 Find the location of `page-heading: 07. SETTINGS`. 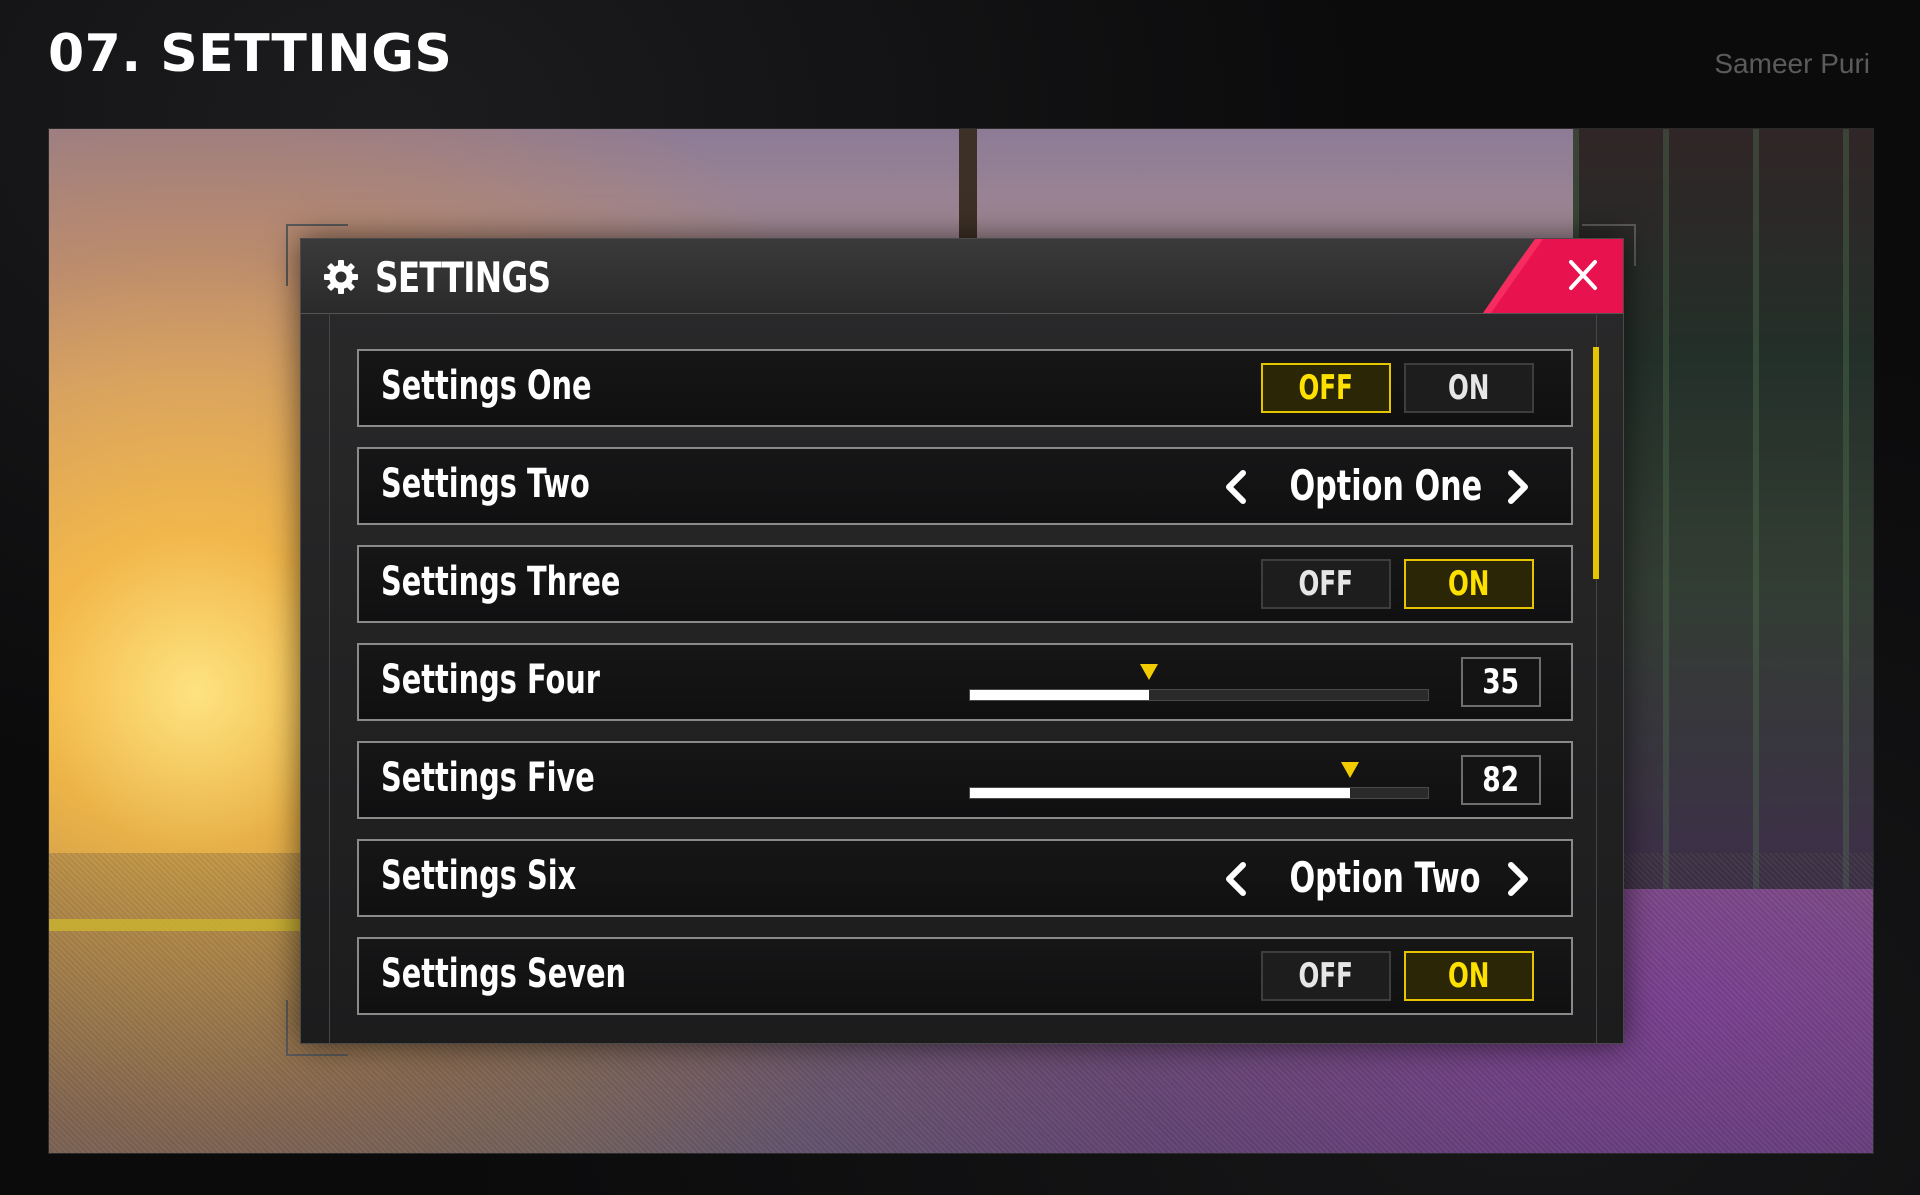

page-heading: 07. SETTINGS is located at coordinates (250, 54).